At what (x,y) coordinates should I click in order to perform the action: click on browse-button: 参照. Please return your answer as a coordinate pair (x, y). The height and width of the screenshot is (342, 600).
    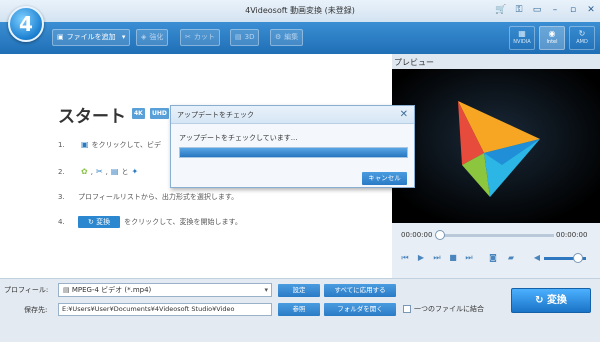
    Looking at the image, I should click on (299, 309).